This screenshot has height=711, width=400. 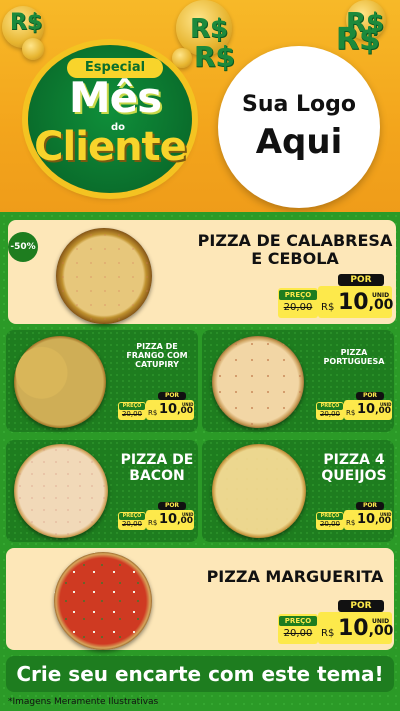 I want to click on logo-text-line2: Aqui, so click(x=299, y=142).